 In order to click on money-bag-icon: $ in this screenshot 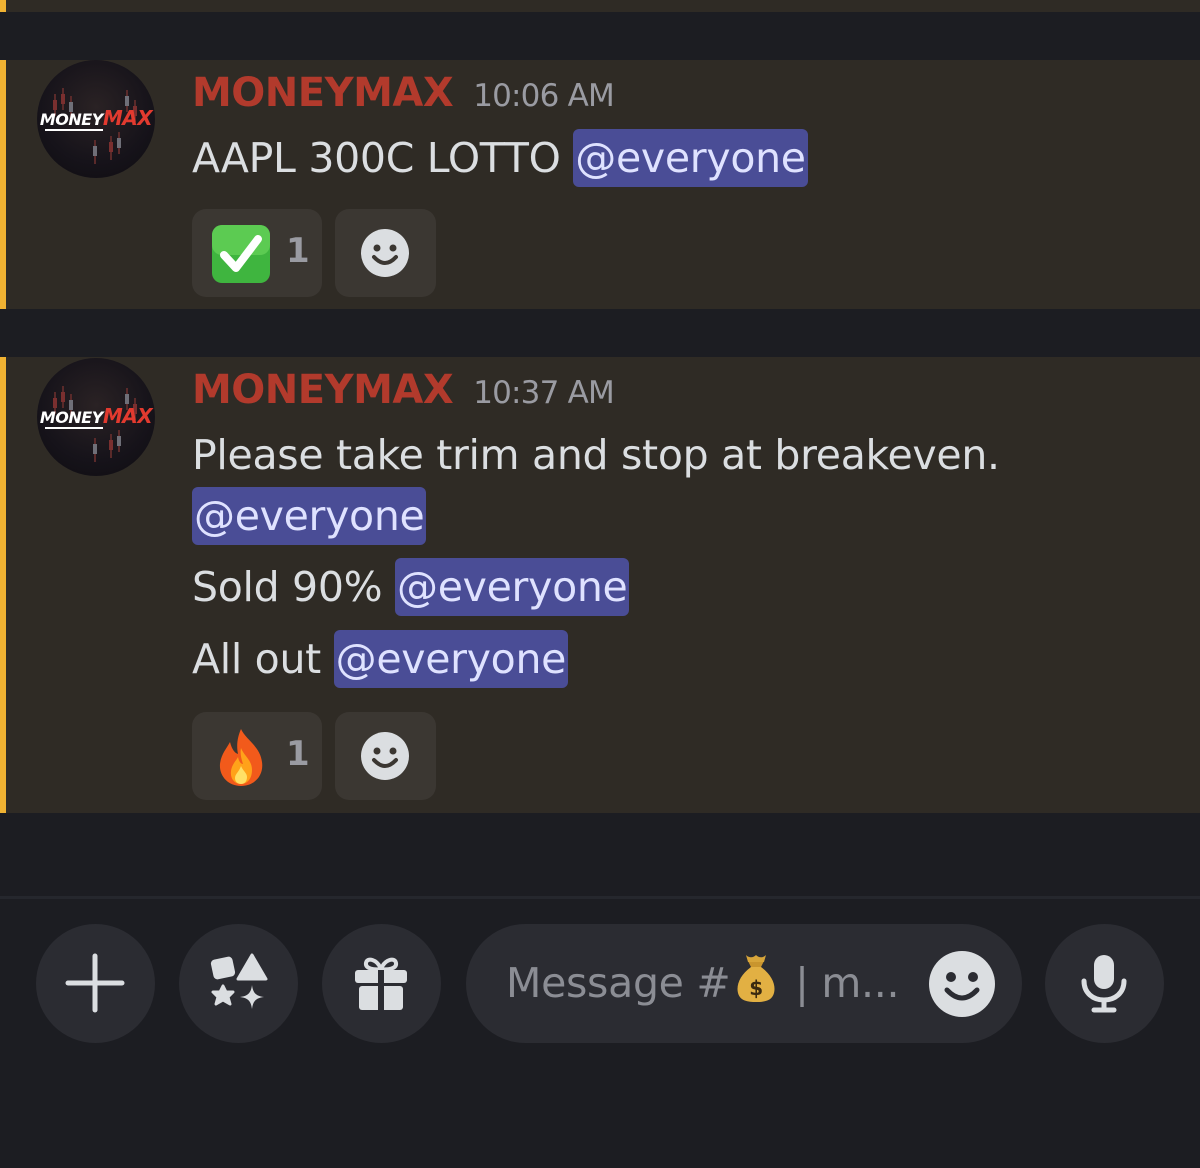, I will do `click(756, 978)`.